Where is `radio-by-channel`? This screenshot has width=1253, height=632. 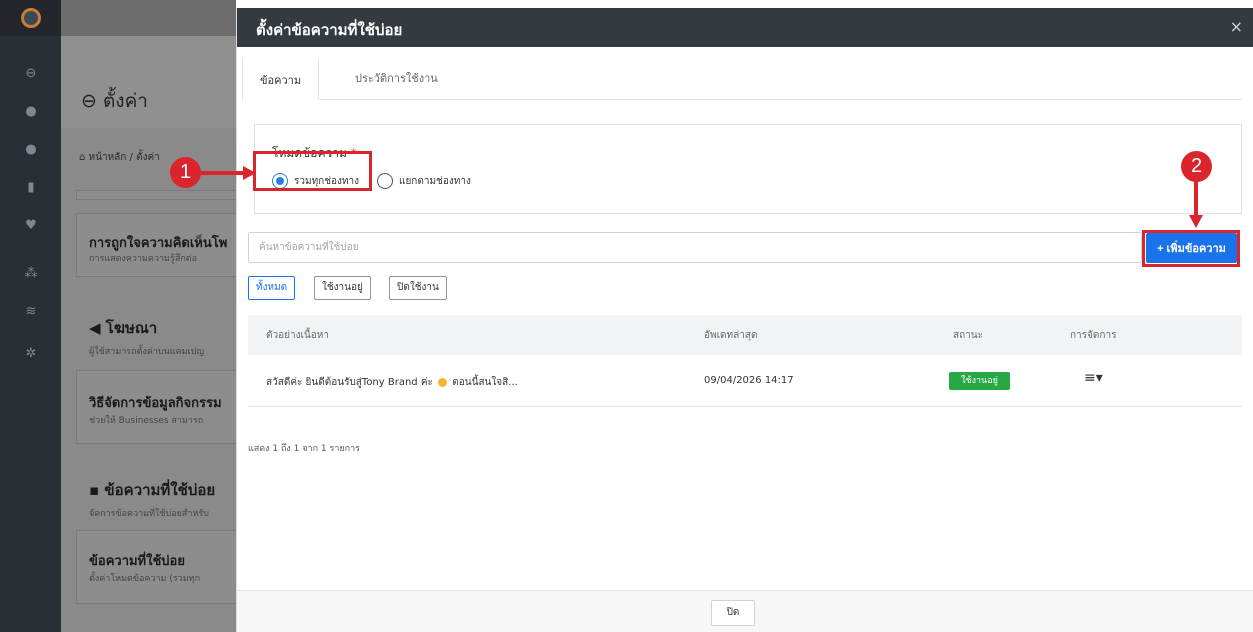 radio-by-channel is located at coordinates (385, 181).